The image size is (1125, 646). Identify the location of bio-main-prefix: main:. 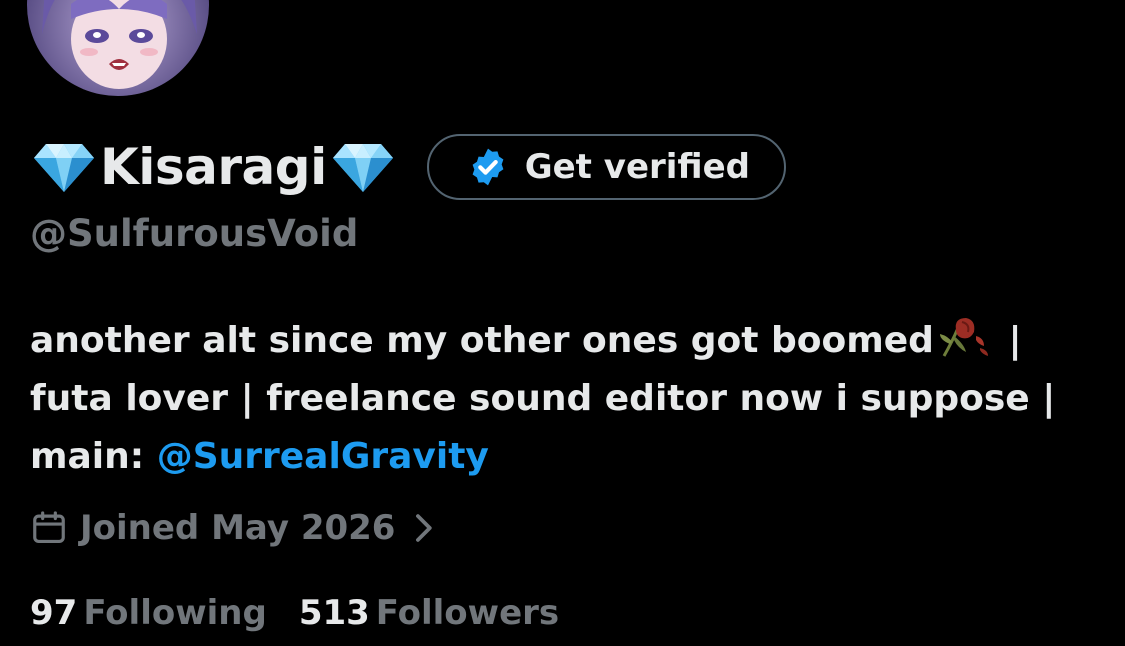
(93, 456).